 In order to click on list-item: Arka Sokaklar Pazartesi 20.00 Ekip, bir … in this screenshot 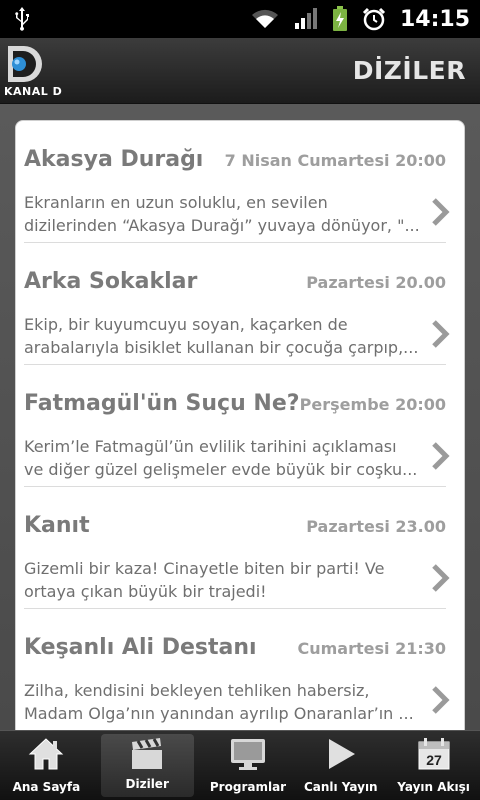, I will do `click(237, 304)`.